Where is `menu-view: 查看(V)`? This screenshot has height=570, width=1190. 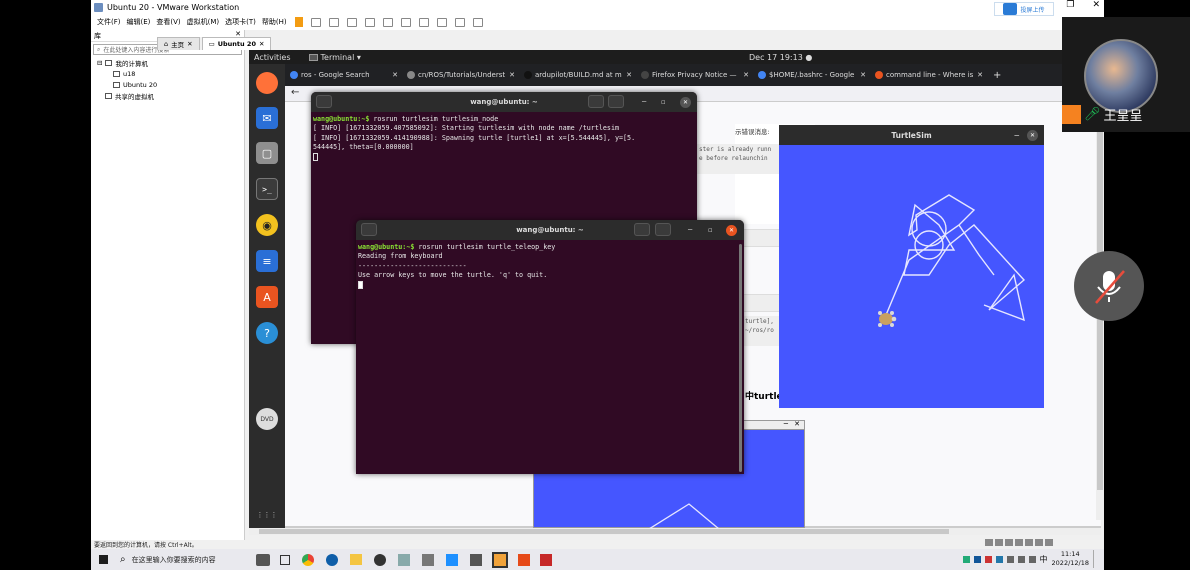
menu-view: 查看(V) is located at coordinates (168, 22).